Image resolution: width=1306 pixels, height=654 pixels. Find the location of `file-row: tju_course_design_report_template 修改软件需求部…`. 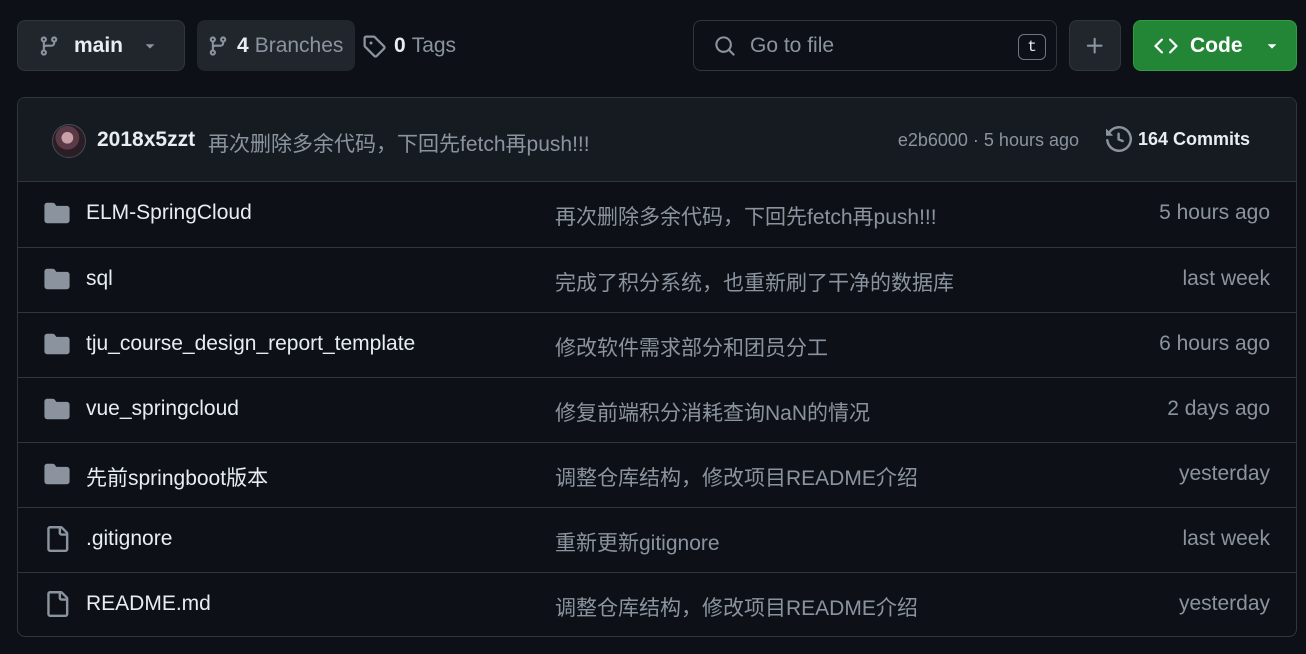

file-row: tju_course_design_report_template 修改软件需求部… is located at coordinates (657, 344).